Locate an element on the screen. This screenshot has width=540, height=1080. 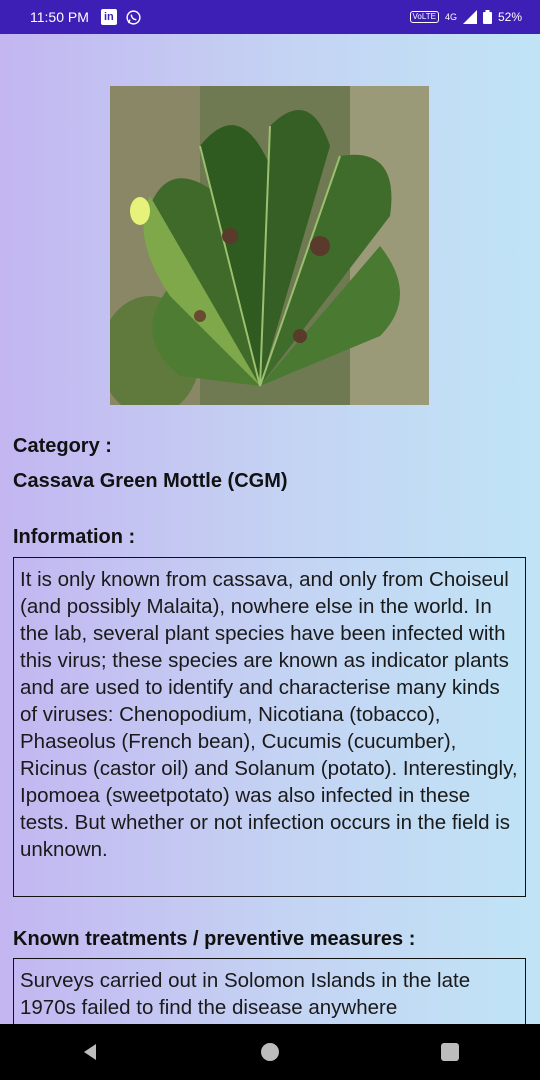
status-left: 11:50 PM in is located at coordinates (86, 17).